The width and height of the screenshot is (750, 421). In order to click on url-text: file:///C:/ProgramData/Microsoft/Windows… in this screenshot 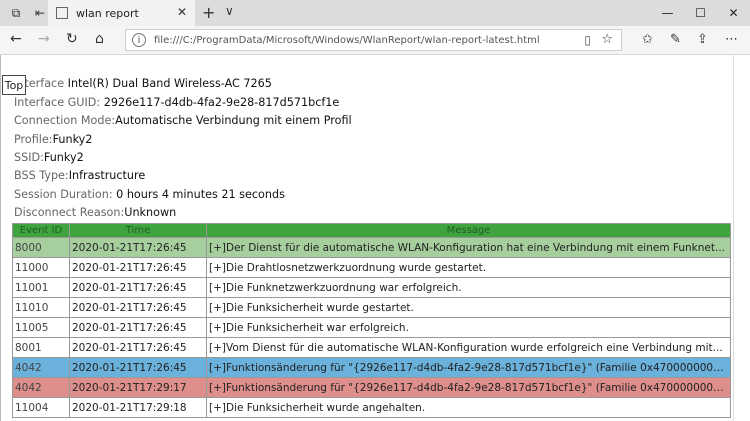, I will do `click(347, 40)`.